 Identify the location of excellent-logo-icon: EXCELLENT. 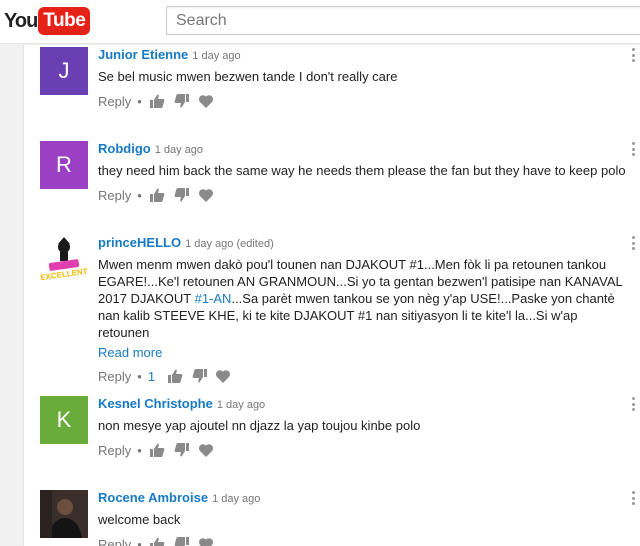
(64, 259).